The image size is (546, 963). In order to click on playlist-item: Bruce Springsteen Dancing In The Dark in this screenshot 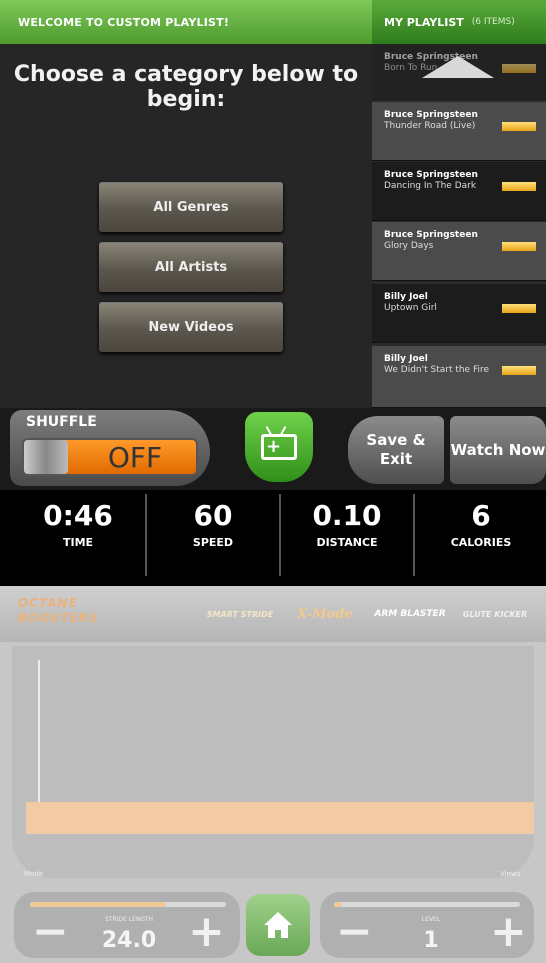, I will do `click(459, 191)`.